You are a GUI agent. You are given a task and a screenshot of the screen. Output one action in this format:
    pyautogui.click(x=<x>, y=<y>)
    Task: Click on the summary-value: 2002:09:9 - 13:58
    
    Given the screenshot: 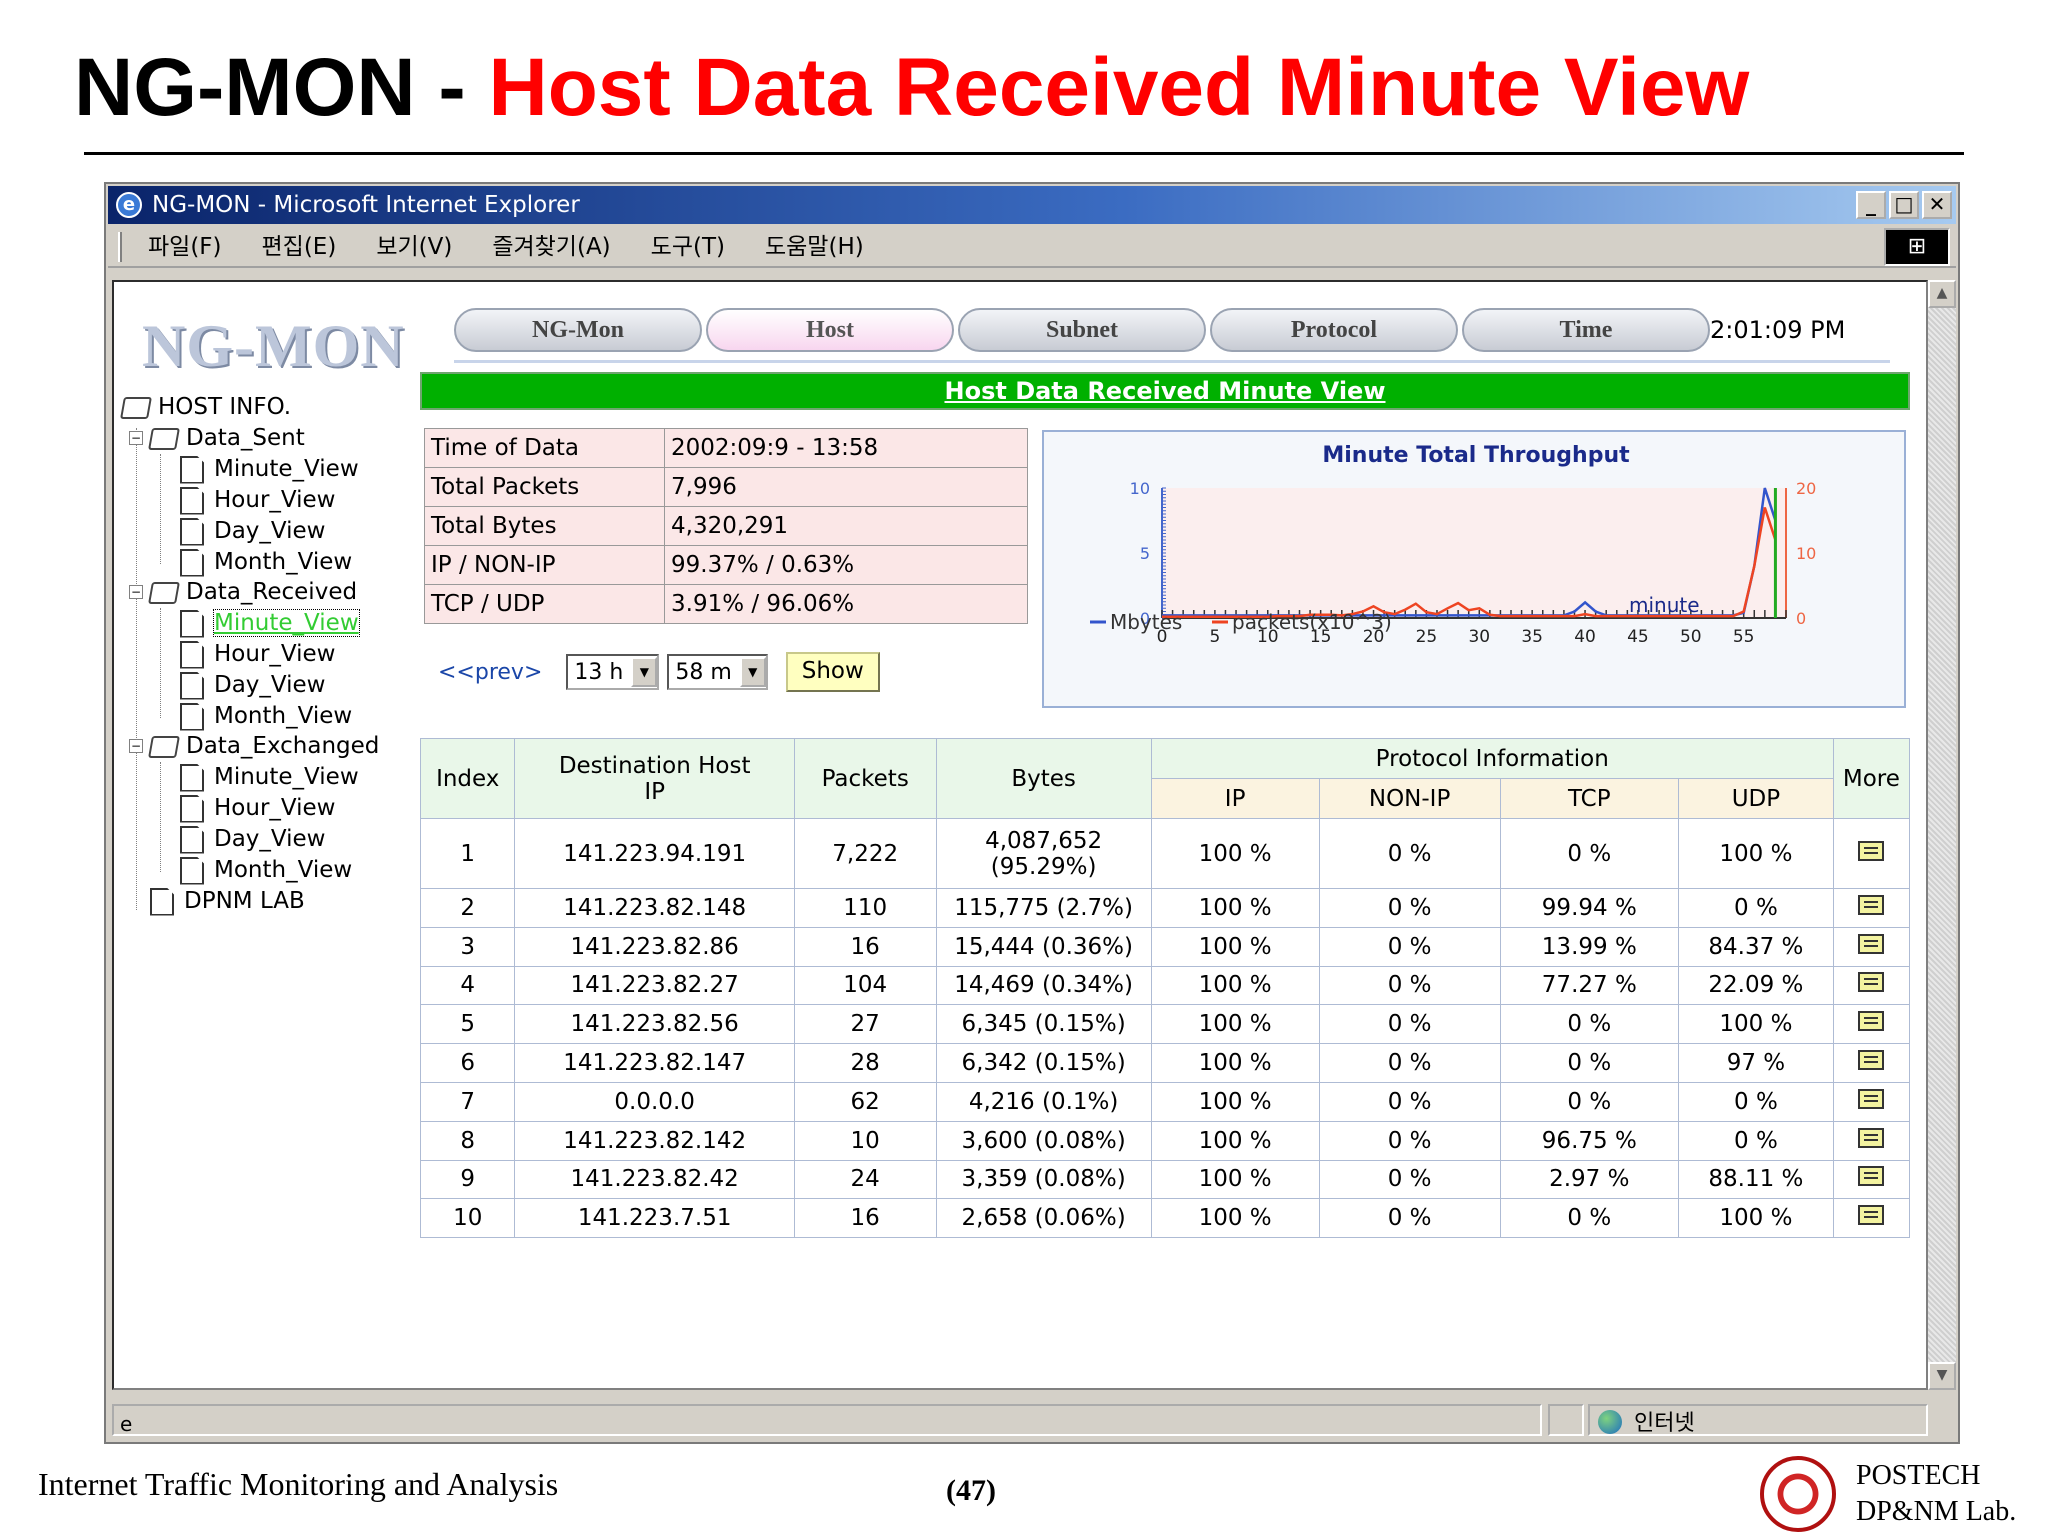 What is the action you would take?
    pyautogui.click(x=846, y=448)
    